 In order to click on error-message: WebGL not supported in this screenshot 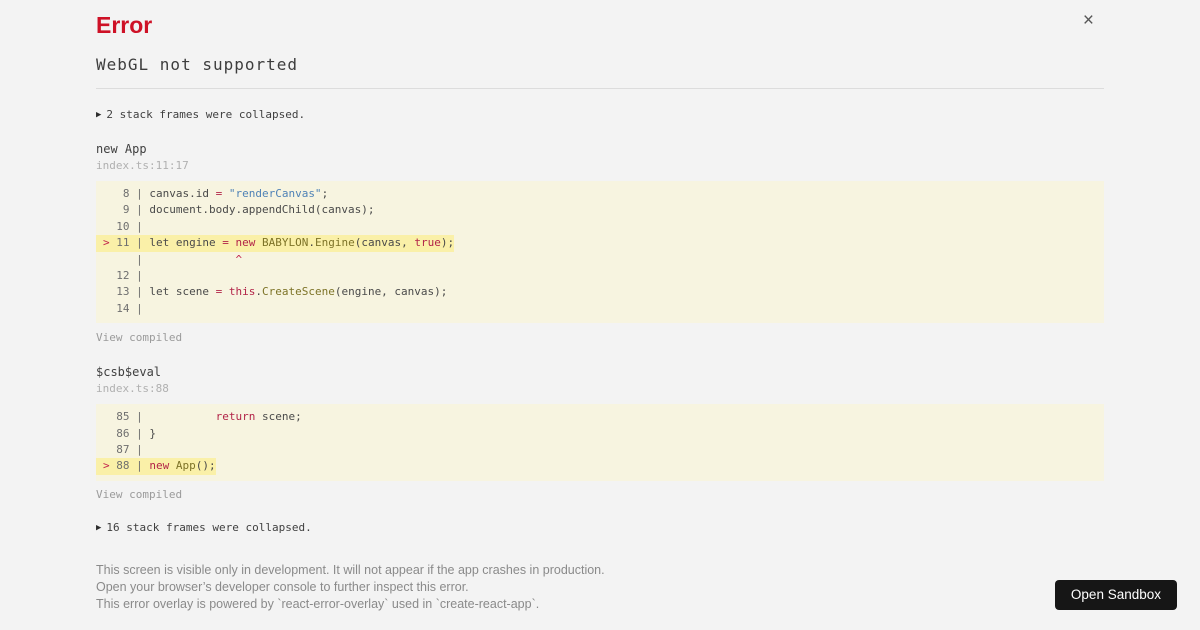, I will do `click(197, 64)`.